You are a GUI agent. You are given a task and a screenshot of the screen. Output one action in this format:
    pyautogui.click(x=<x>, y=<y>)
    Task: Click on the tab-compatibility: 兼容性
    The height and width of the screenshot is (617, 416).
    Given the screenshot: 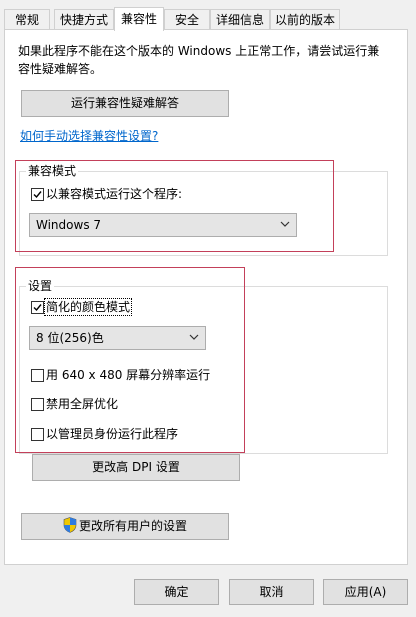 What is the action you would take?
    pyautogui.click(x=139, y=19)
    